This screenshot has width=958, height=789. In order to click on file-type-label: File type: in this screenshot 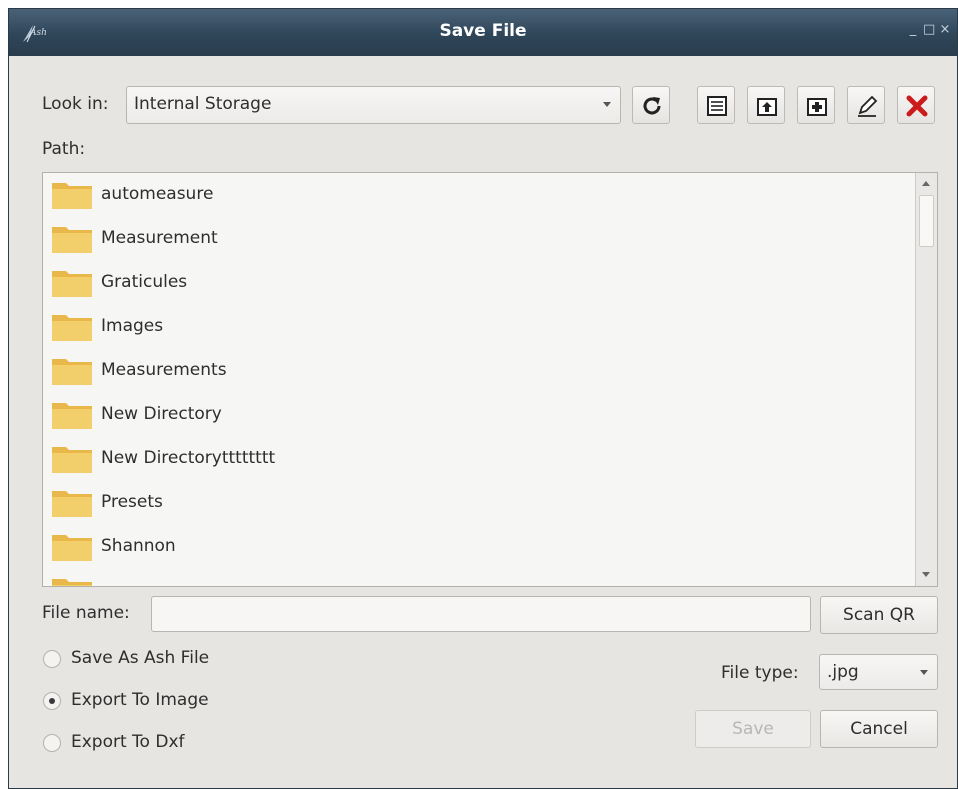, I will do `click(760, 673)`.